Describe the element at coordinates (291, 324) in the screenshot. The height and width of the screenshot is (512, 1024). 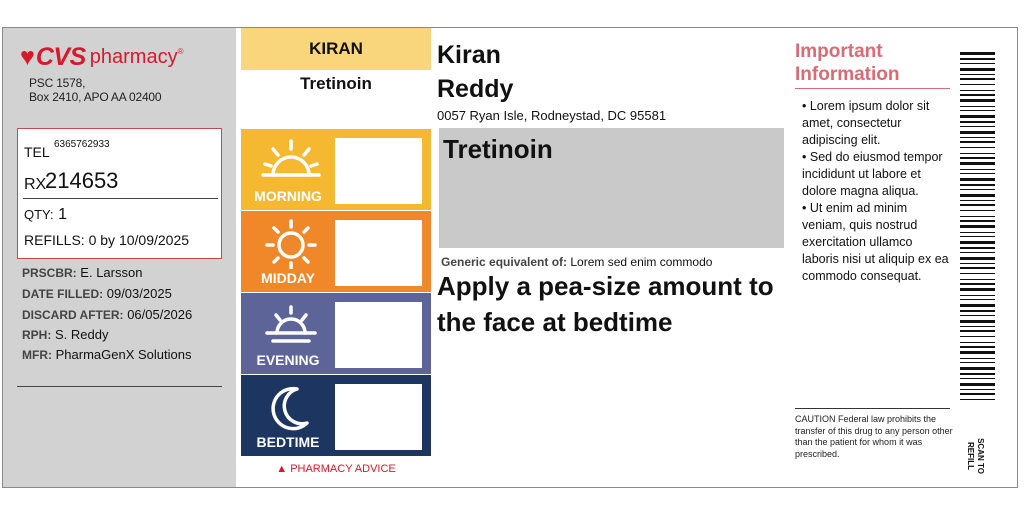
I see `sunset-icon` at that location.